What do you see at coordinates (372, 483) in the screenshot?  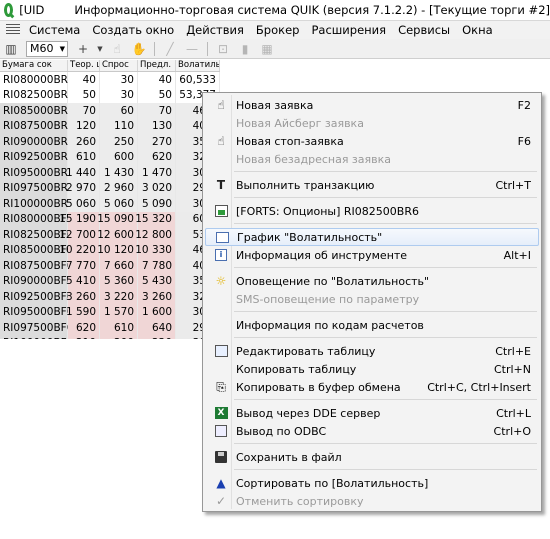 I see `menu-item-sort-volatility: ▲ Сортировать по [Волатильность]` at bounding box center [372, 483].